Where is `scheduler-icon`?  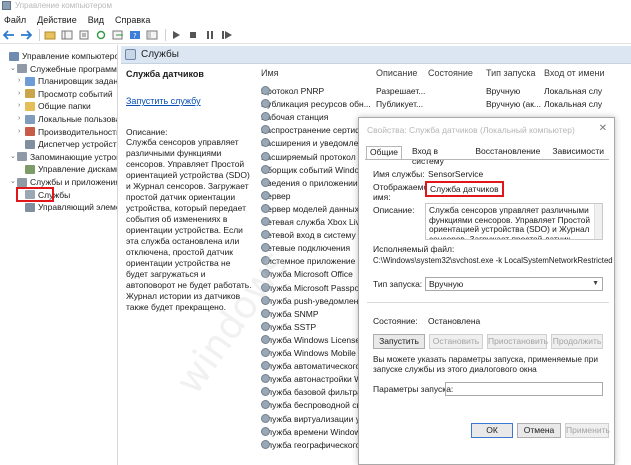
scheduler-icon is located at coordinates (30, 81).